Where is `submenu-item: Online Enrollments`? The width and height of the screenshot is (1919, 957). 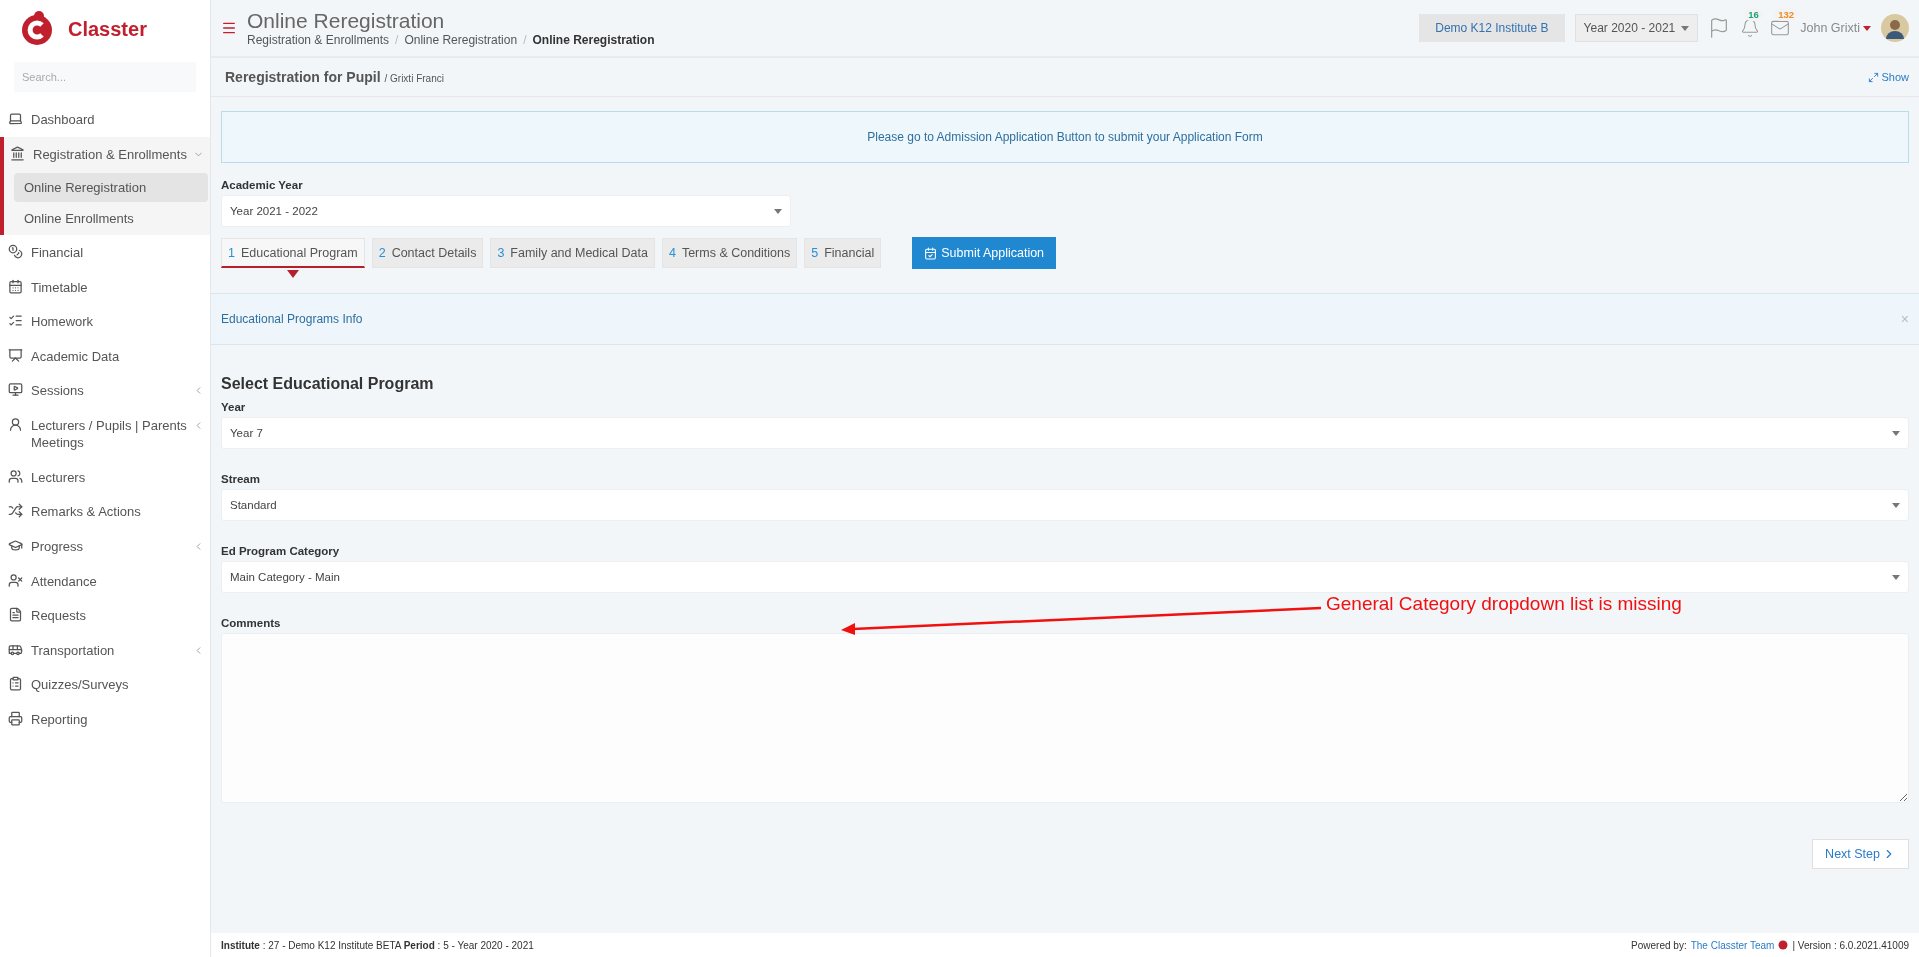
submenu-item: Online Enrollments is located at coordinates (111, 219).